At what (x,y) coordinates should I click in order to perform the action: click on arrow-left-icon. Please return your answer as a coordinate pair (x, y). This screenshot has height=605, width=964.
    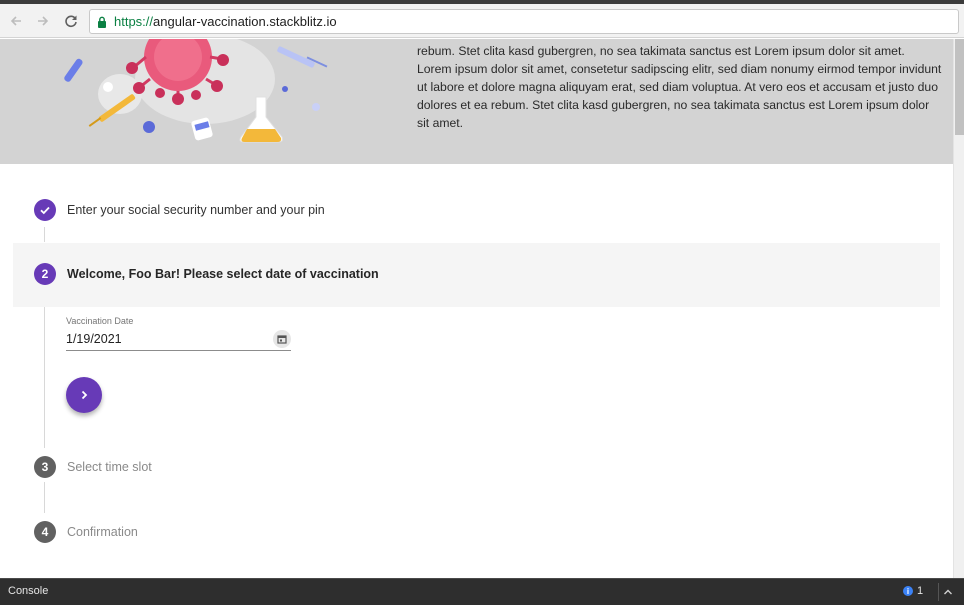
    Looking at the image, I should click on (15, 21).